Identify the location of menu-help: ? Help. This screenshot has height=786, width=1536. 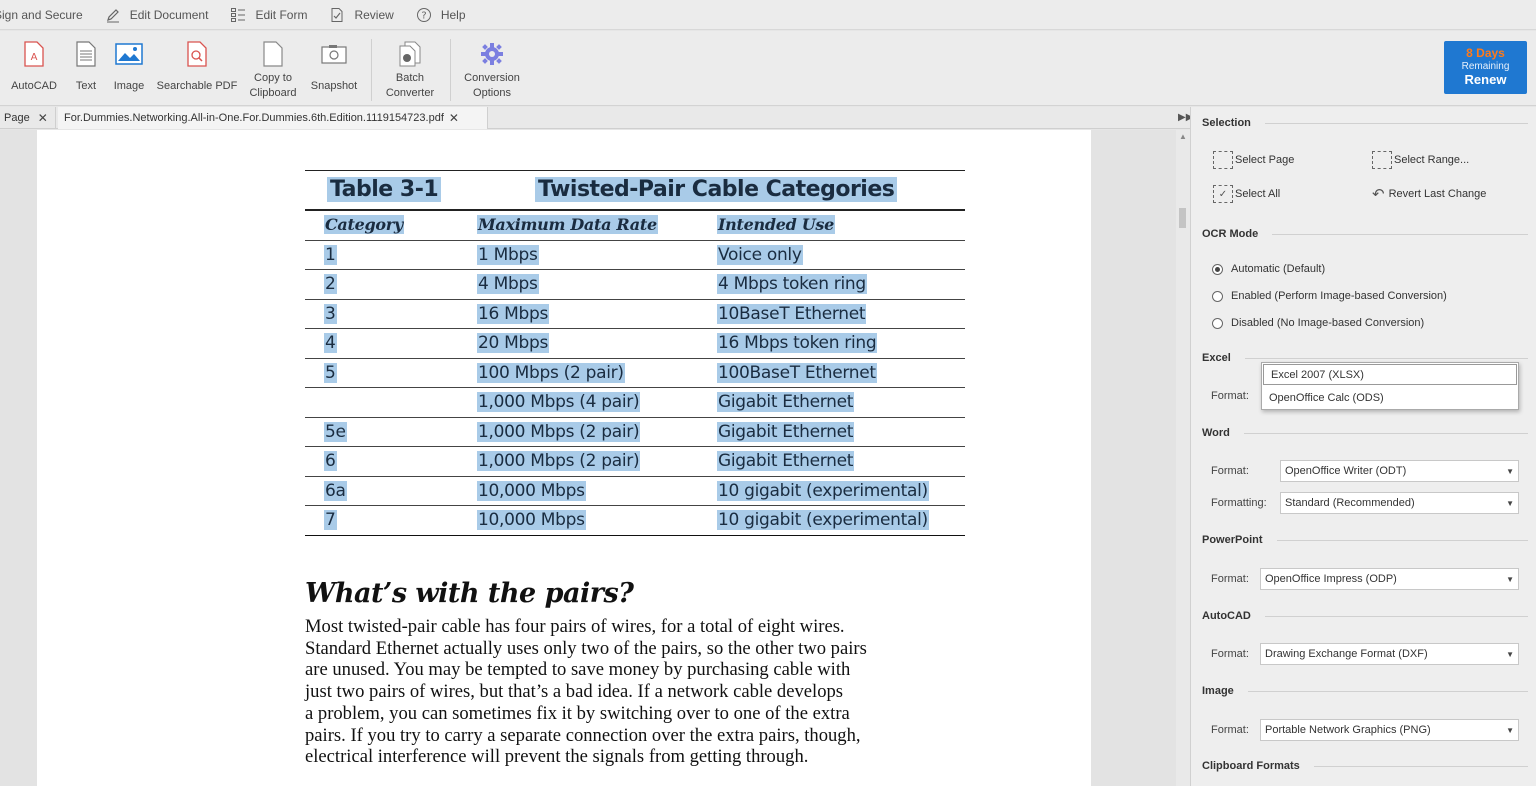
(441, 15).